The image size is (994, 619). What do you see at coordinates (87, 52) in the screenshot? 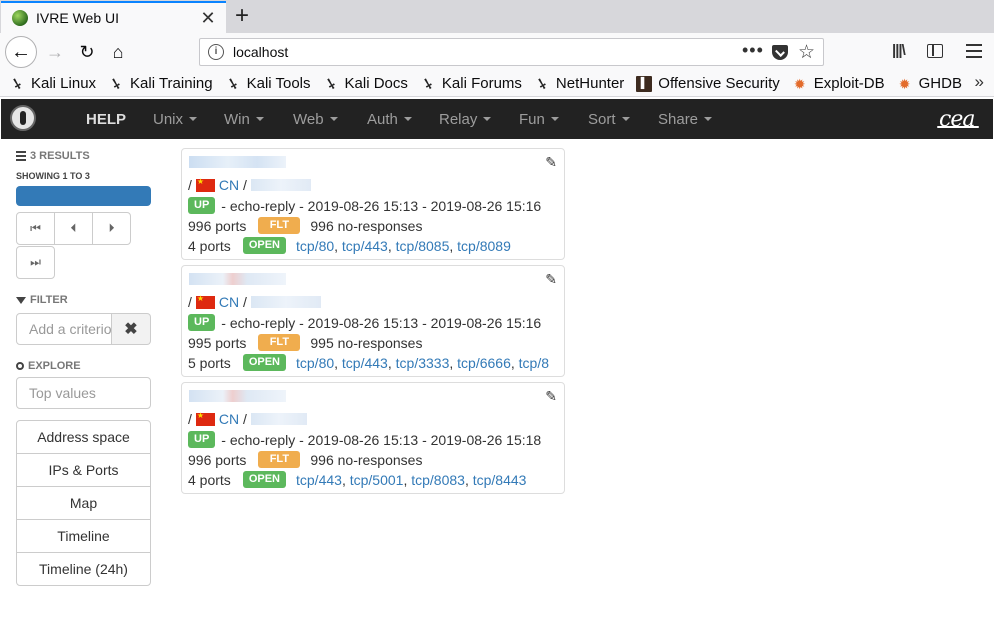
I see `reload-button: ↻` at bounding box center [87, 52].